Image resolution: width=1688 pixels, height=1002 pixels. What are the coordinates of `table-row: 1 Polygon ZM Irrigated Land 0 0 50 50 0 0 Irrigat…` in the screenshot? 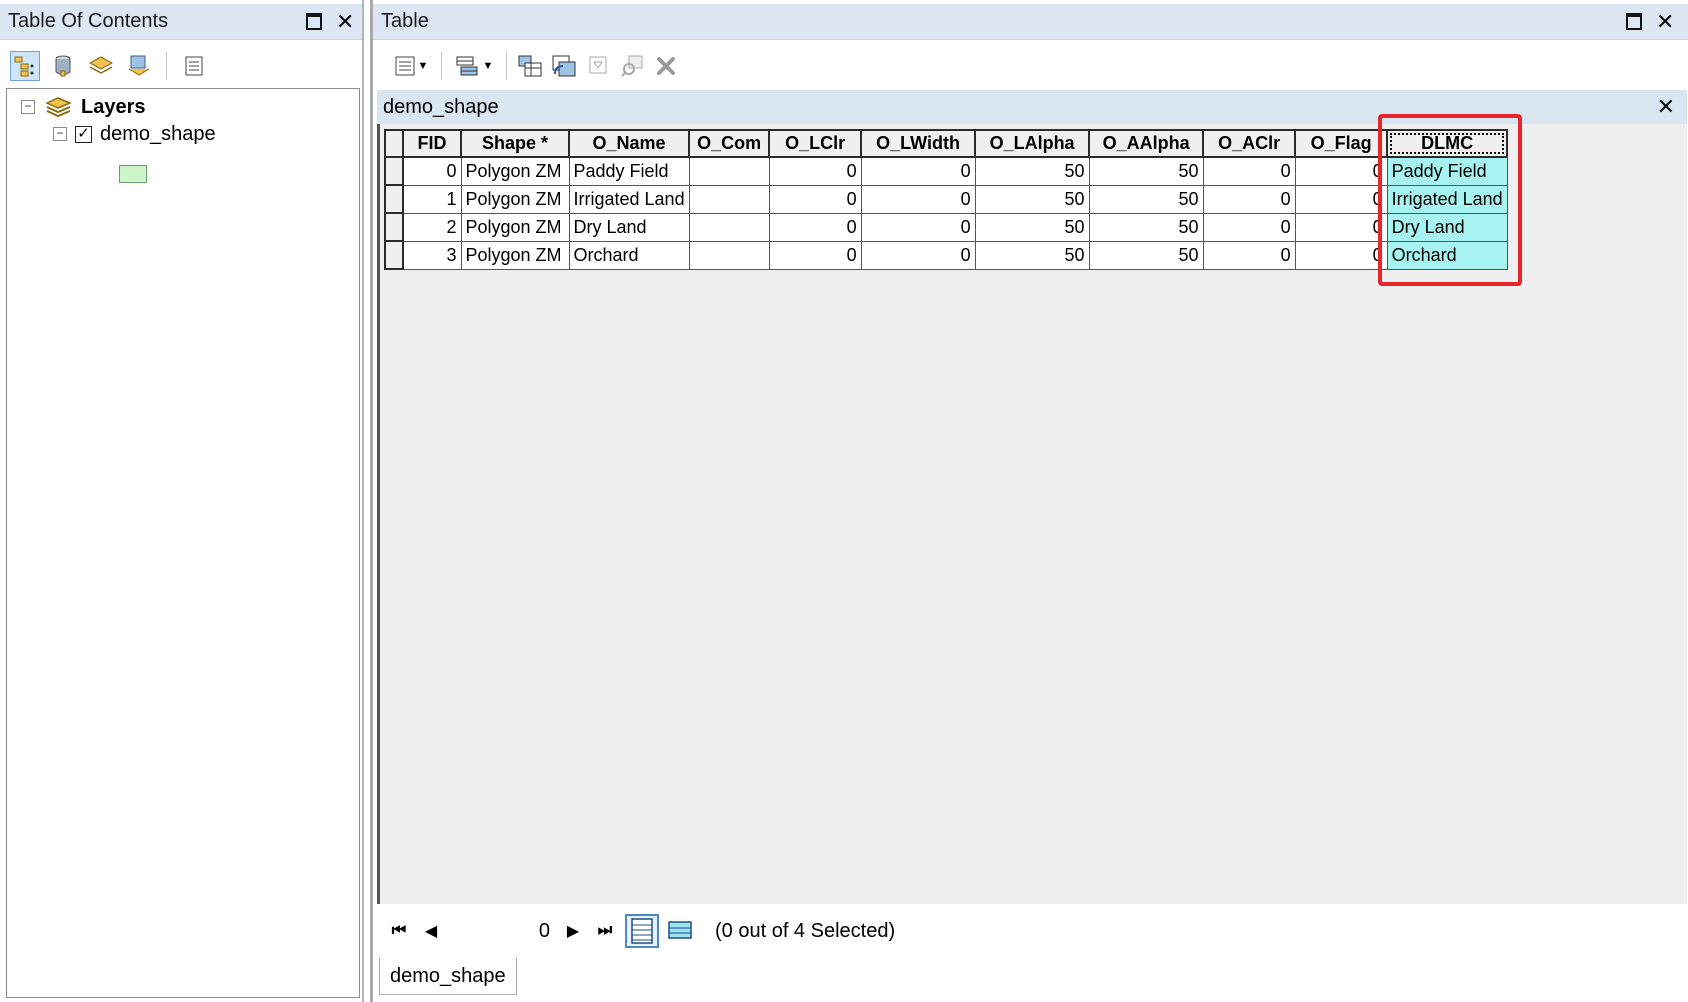 It's located at (946, 199).